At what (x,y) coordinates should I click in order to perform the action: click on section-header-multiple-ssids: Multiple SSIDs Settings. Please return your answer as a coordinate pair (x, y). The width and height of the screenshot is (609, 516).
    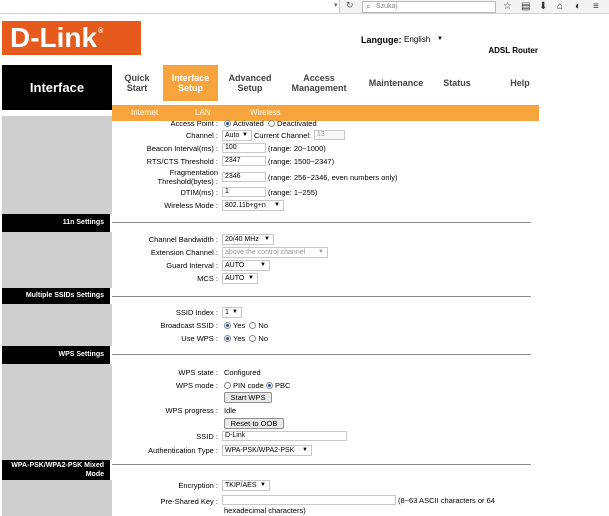
    Looking at the image, I should click on (56, 296).